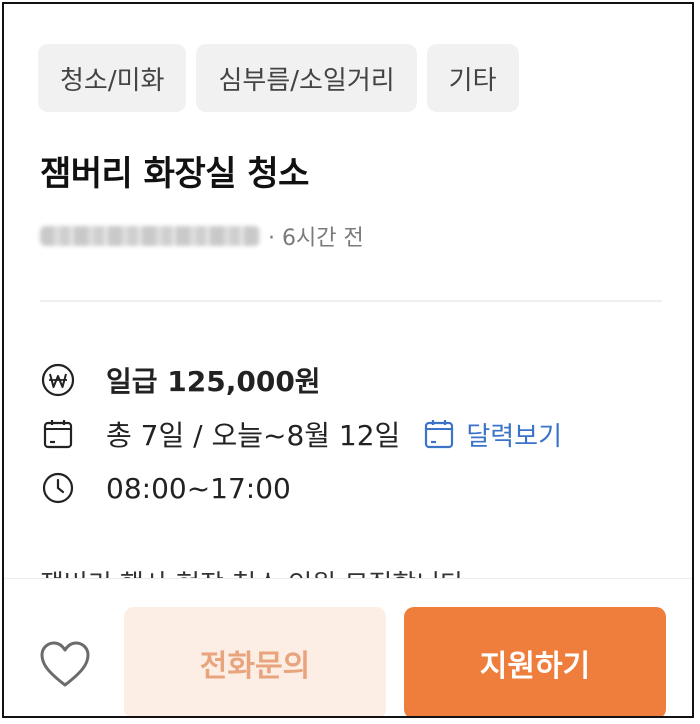 Image resolution: width=700 pixels, height=724 pixels. Describe the element at coordinates (65, 664) in the screenshot. I see `heart-icon` at that location.